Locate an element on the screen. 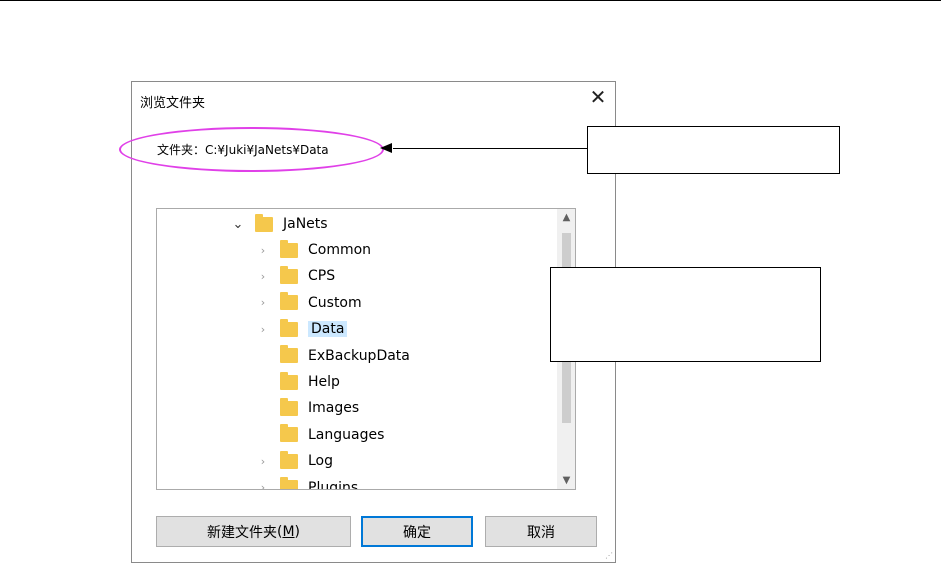 The height and width of the screenshot is (564, 941). tree-item-help: Help is located at coordinates (298, 382).